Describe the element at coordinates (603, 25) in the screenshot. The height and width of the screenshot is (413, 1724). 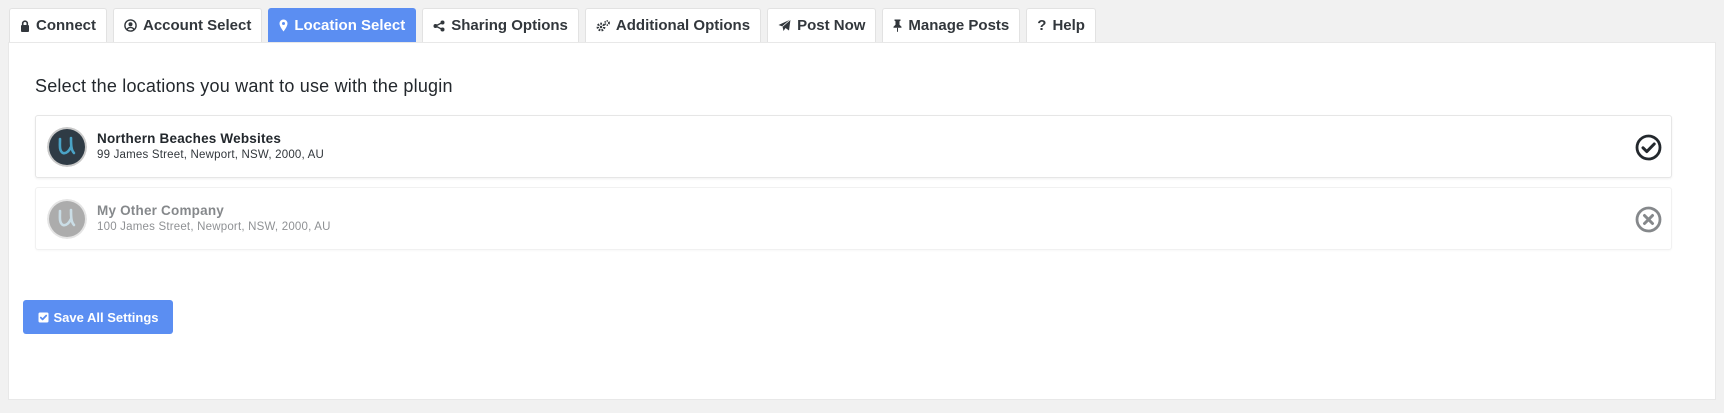
I see `gears-icon` at that location.